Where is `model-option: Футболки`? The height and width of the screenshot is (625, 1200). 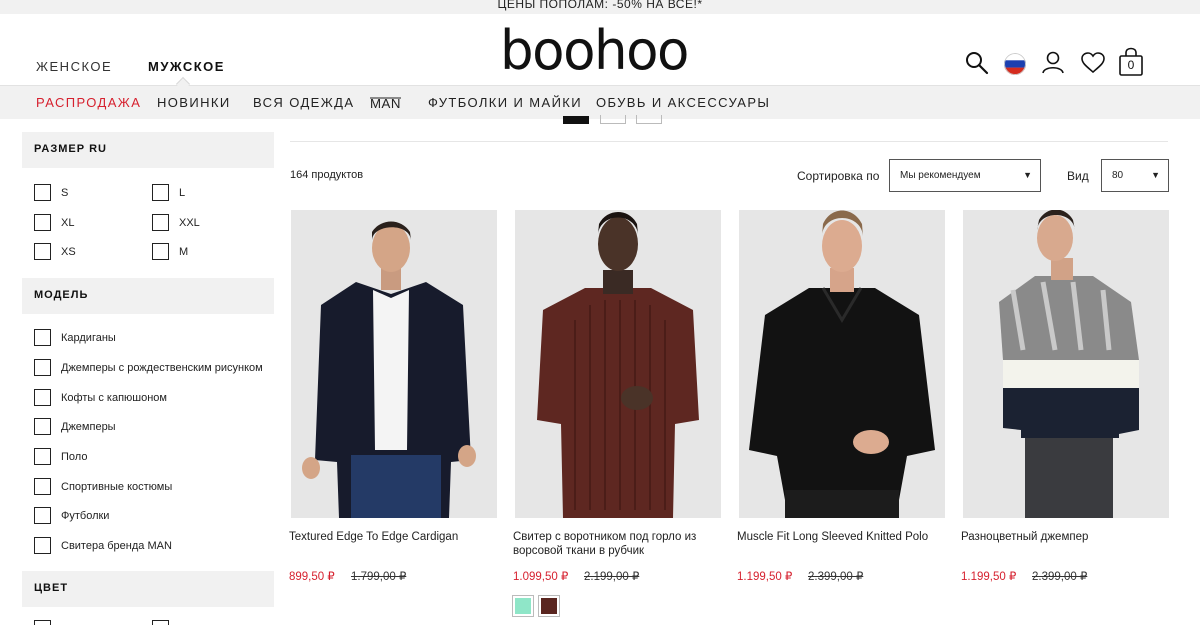
model-option: Футболки is located at coordinates (71, 515).